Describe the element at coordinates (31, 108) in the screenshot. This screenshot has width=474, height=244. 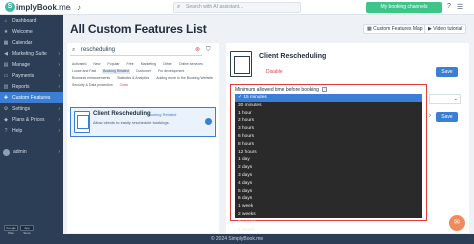
I see `sidebar-item-settings: ⚙ Settings ›` at that location.